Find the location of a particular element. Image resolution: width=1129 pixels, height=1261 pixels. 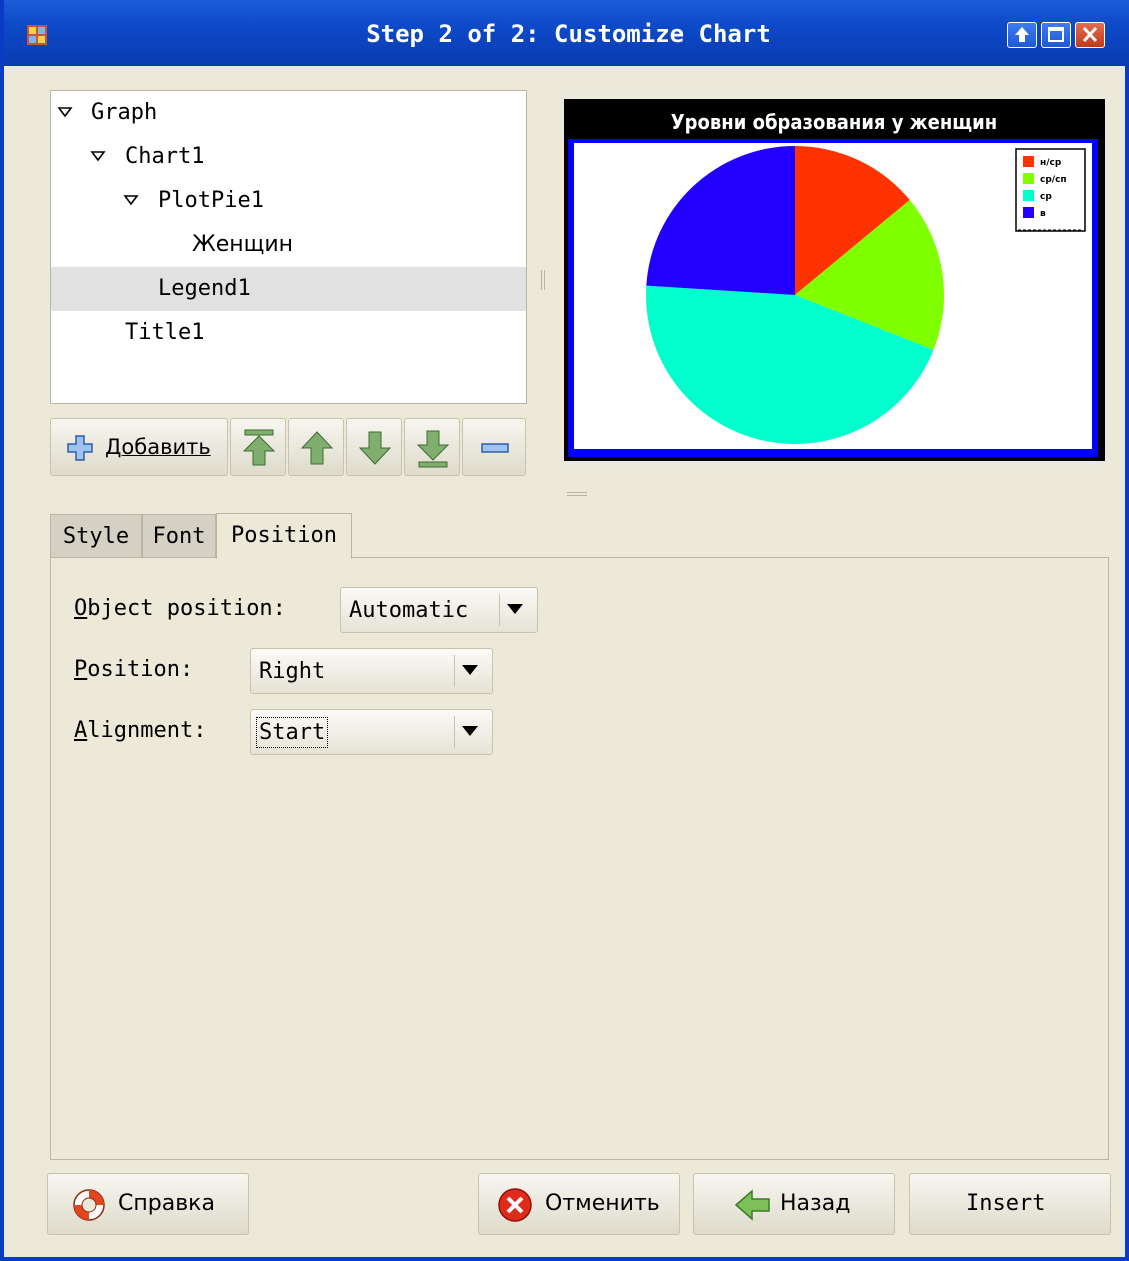

legend-label-1: ср/сп is located at coordinates (1053, 180).